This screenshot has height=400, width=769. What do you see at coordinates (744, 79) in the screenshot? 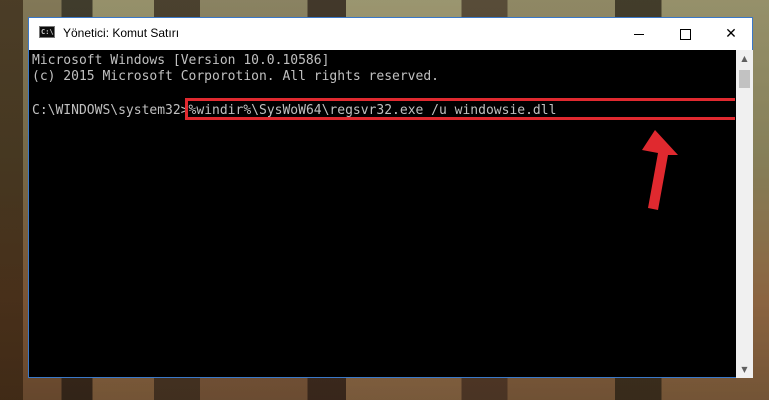
I see `scrollbar-thumb` at bounding box center [744, 79].